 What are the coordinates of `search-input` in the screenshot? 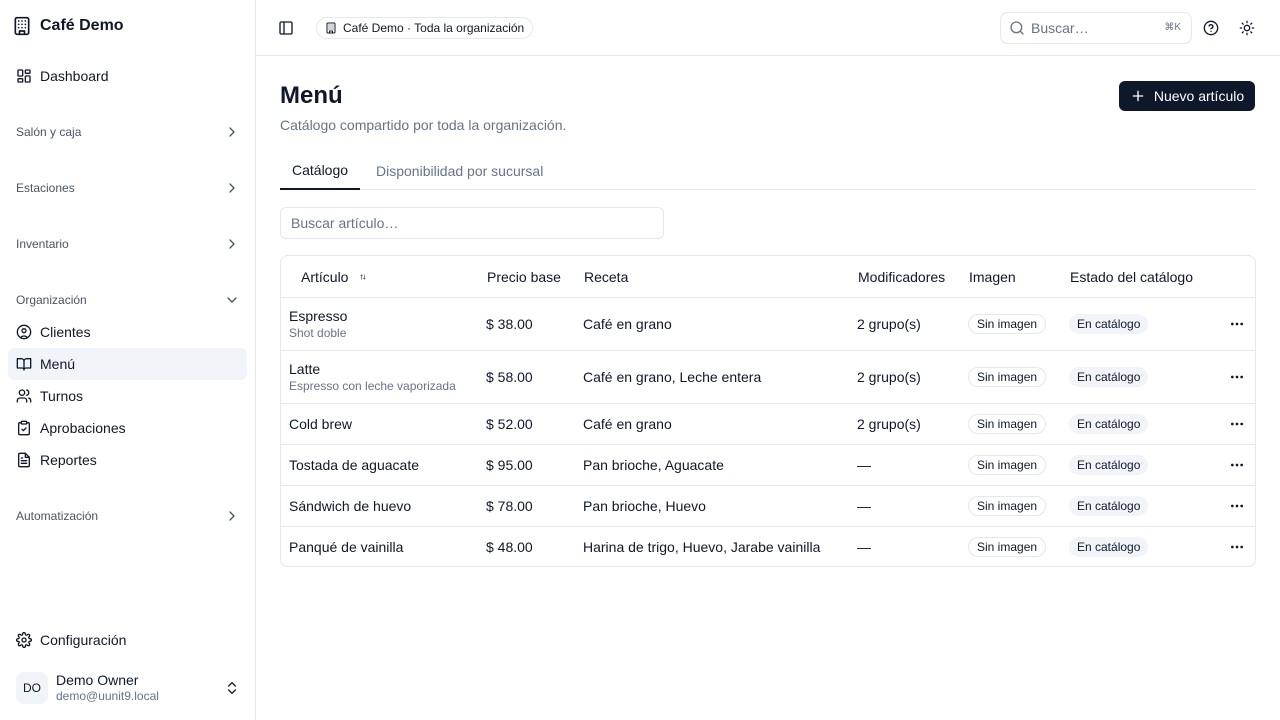 It's located at (1091, 28).